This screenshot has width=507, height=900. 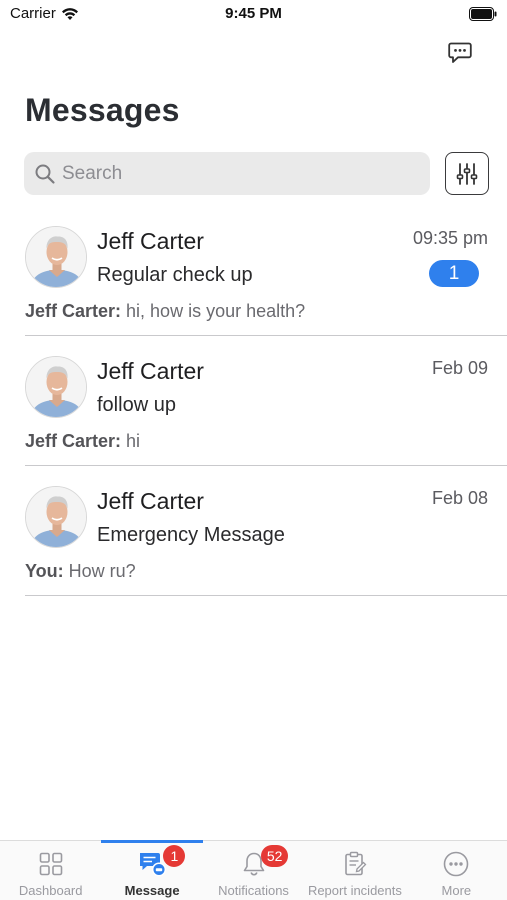 What do you see at coordinates (456, 890) in the screenshot?
I see `tab-label: More` at bounding box center [456, 890].